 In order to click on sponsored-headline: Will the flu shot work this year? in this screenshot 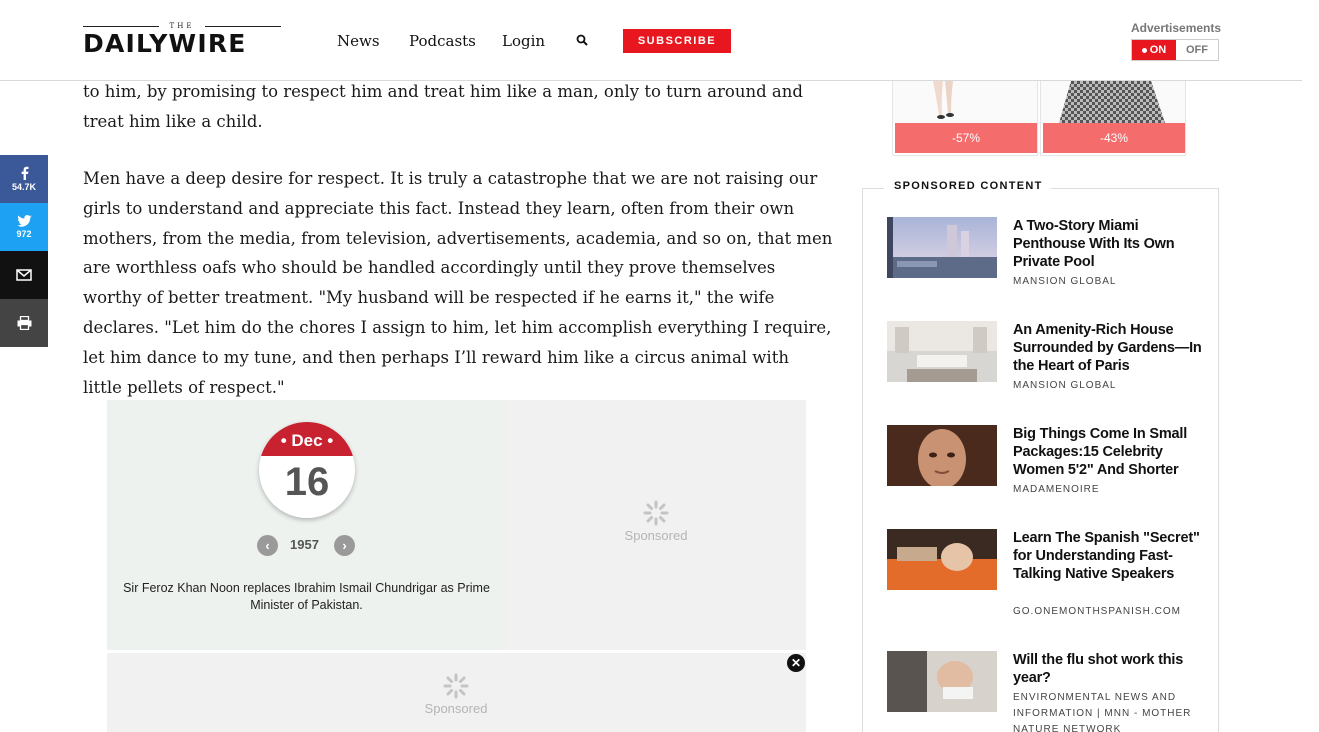, I will do `click(1108, 669)`.